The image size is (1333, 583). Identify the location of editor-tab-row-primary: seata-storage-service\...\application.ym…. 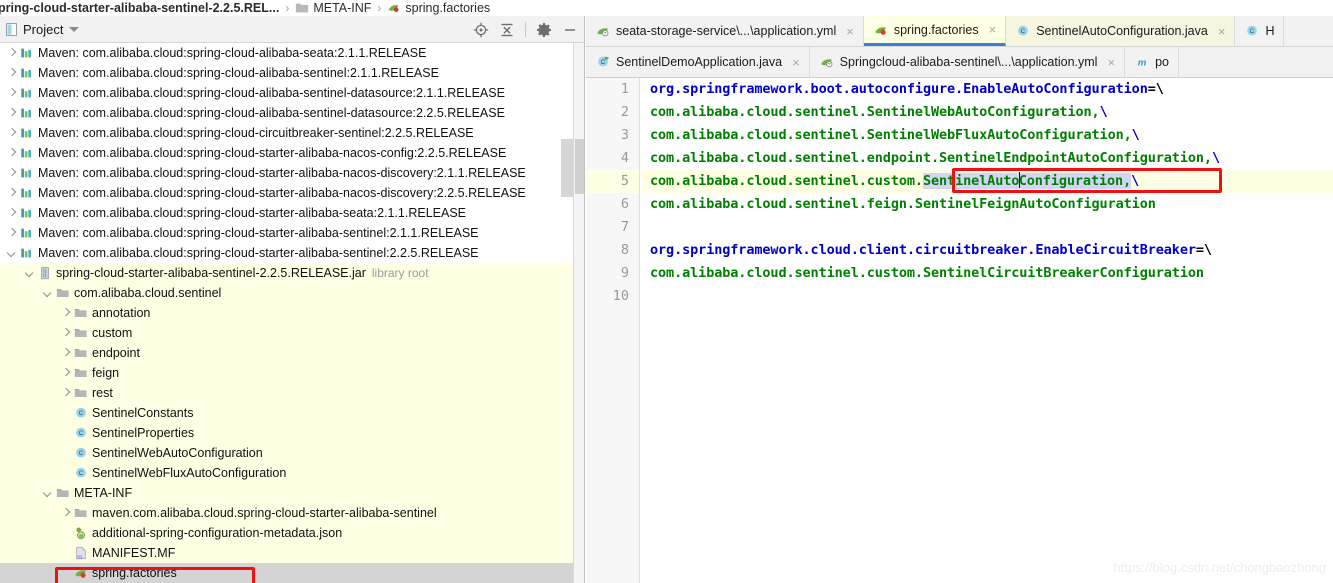
(959, 31).